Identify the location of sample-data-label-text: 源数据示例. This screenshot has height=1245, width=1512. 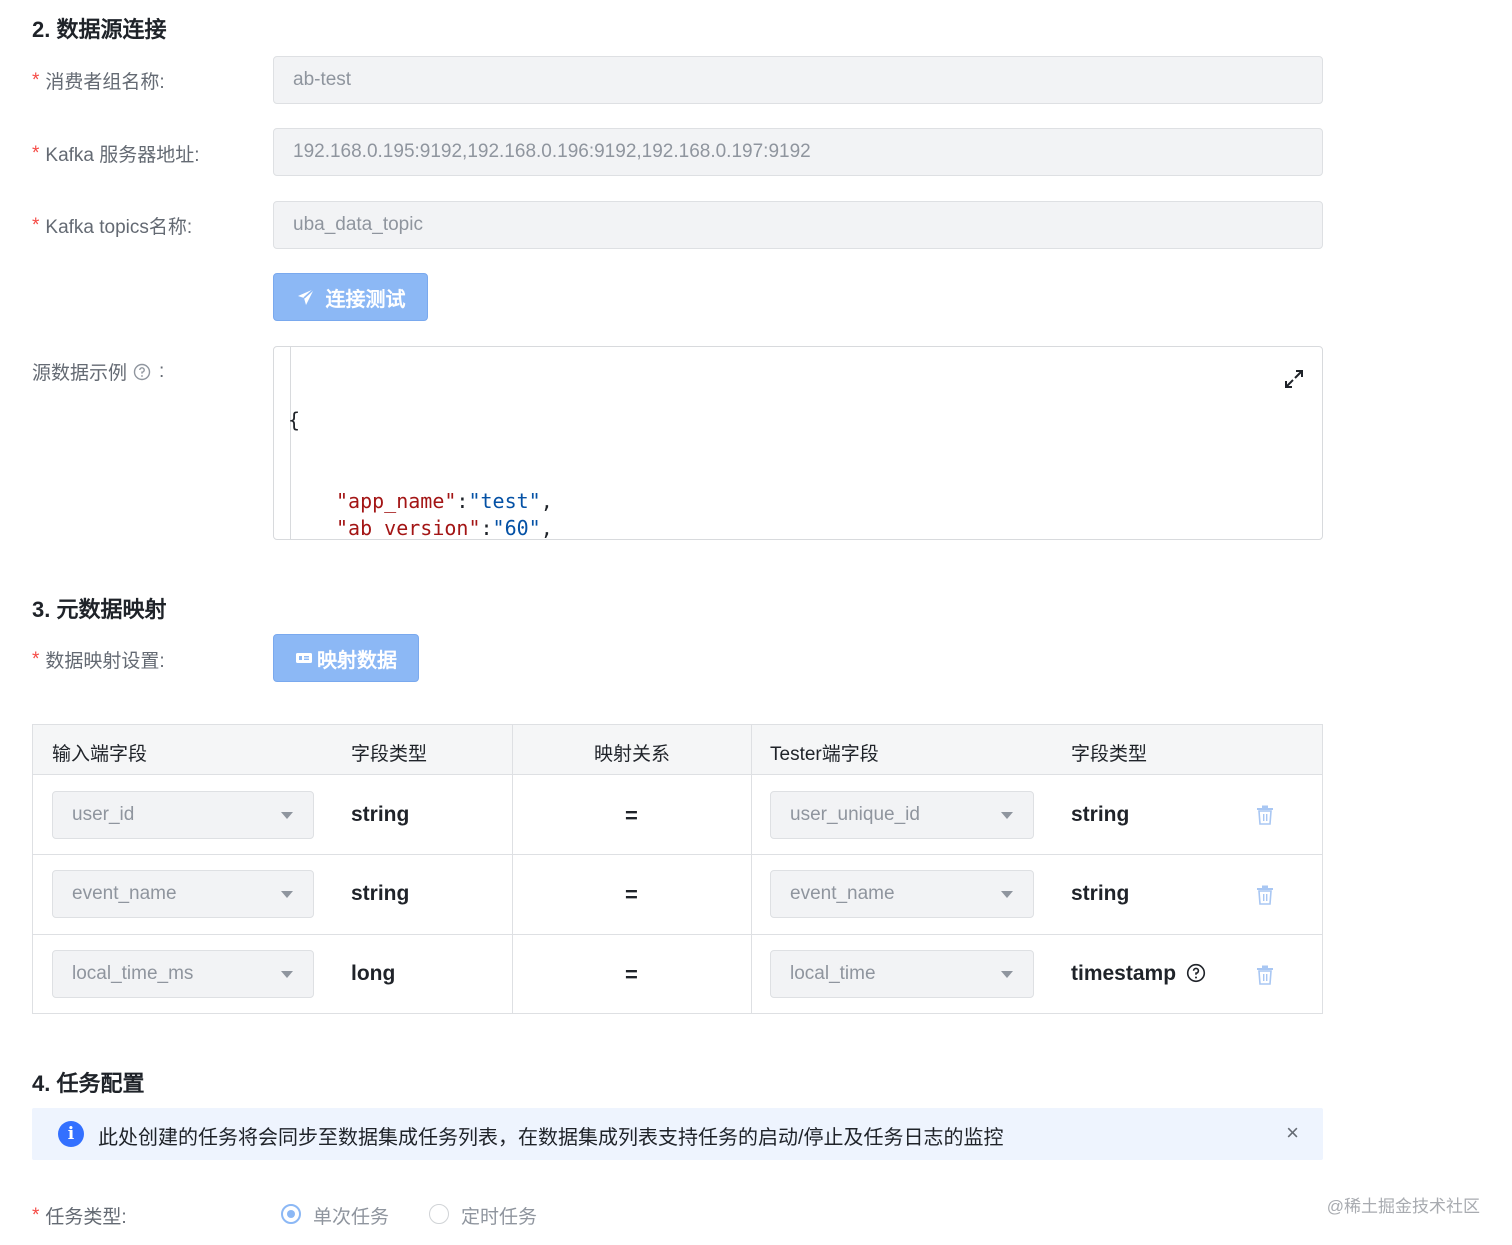
(80, 373).